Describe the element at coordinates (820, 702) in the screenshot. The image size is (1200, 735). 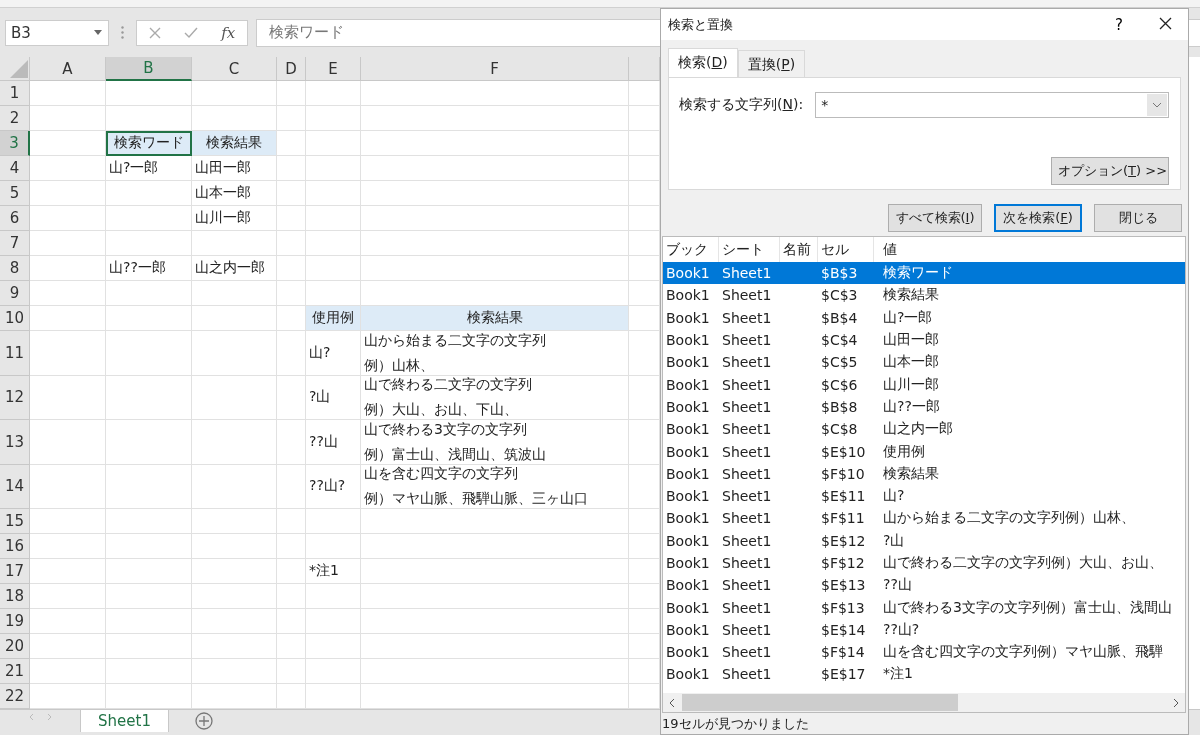
I see `scrollbar-thumb` at that location.